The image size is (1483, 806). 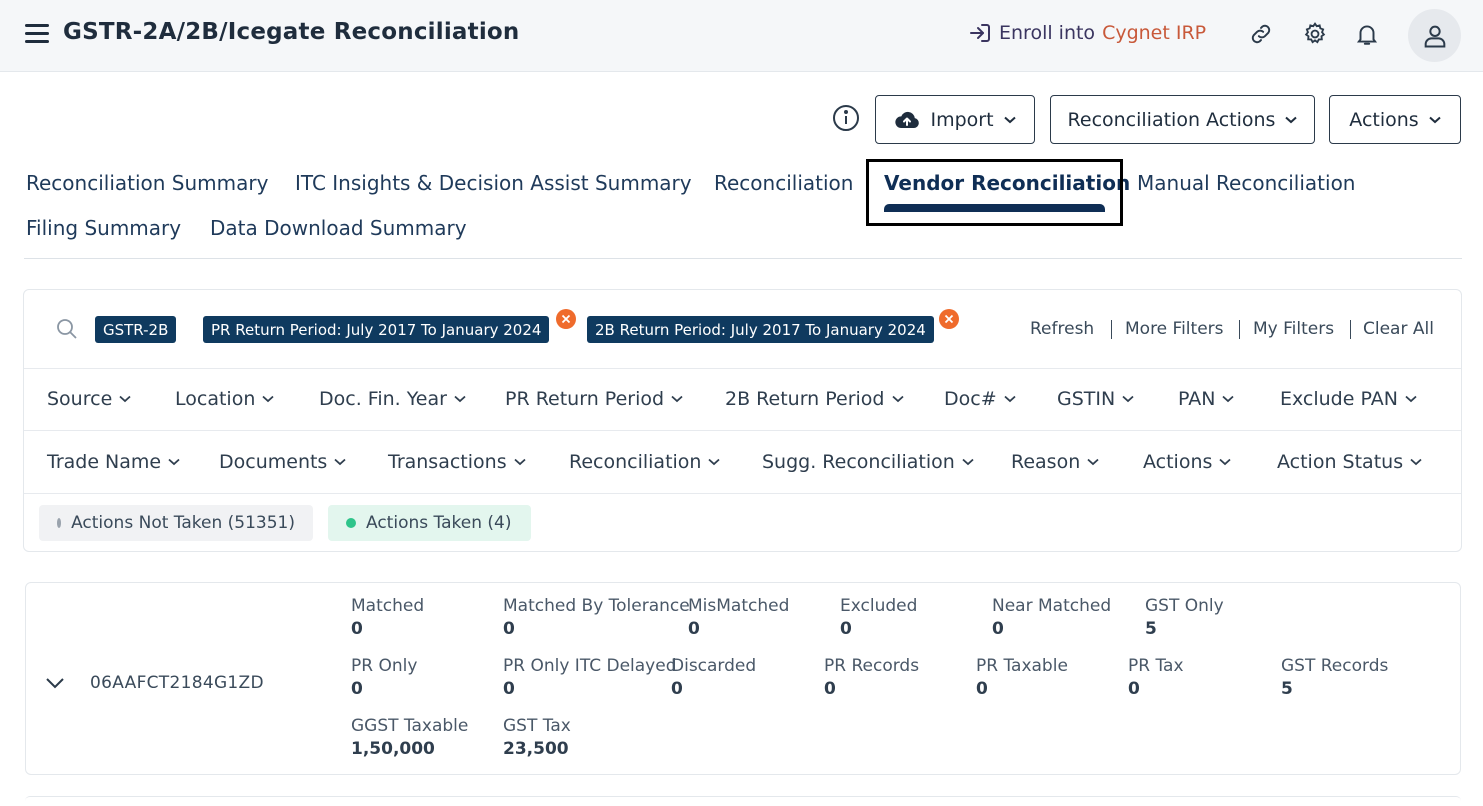 I want to click on filter-action-status: Action Status, so click(x=1349, y=462).